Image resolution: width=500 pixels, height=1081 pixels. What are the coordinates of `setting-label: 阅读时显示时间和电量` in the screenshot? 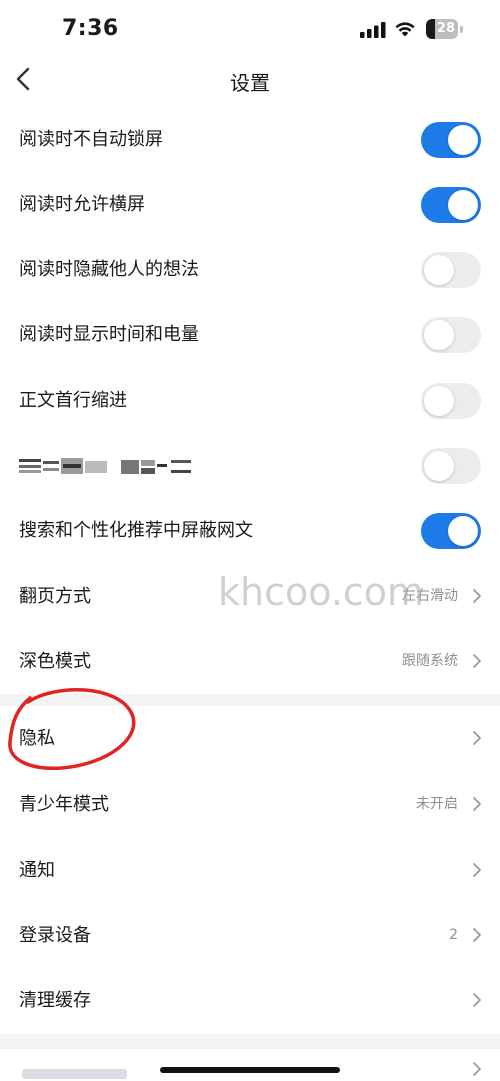 It's located at (109, 334).